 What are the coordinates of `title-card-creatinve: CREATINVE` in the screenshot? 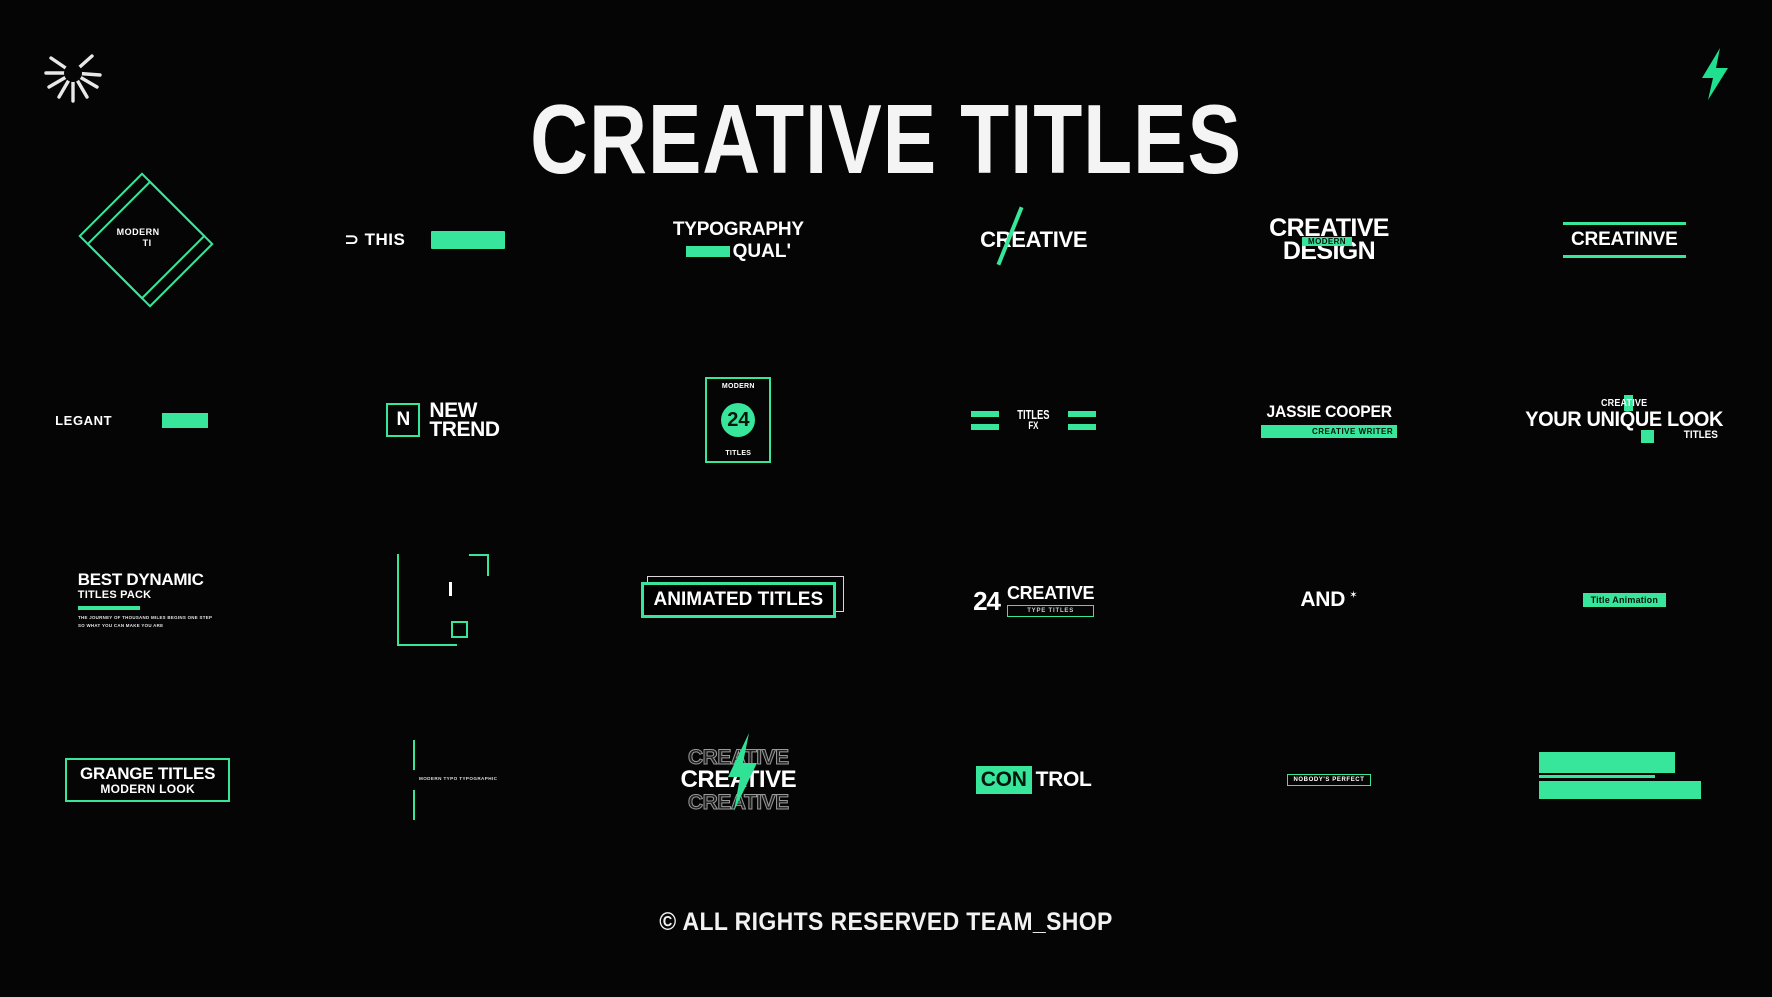 It's located at (1624, 240).